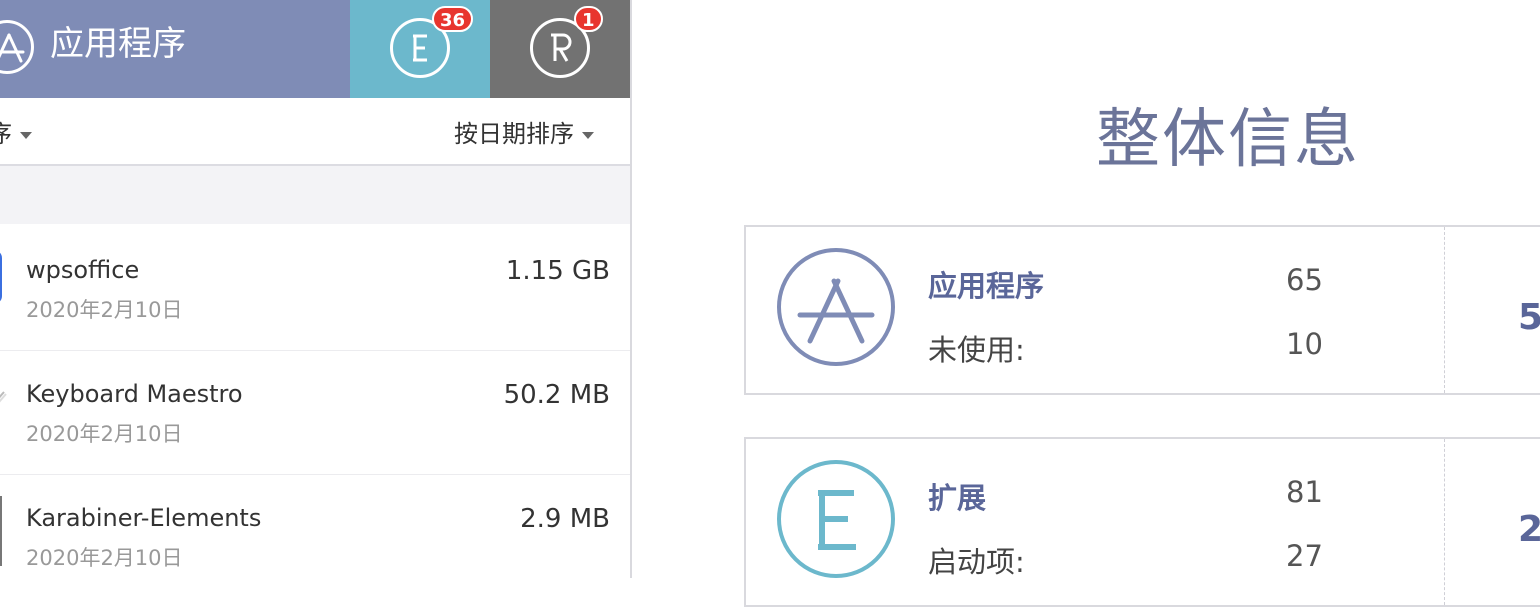  I want to click on category-tab-bar: 应用程序 36 1, so click(315, 49).